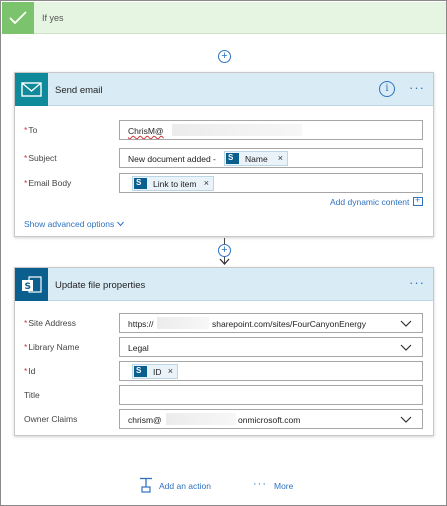  I want to click on id-row: *Id S ID ×, so click(224, 371).